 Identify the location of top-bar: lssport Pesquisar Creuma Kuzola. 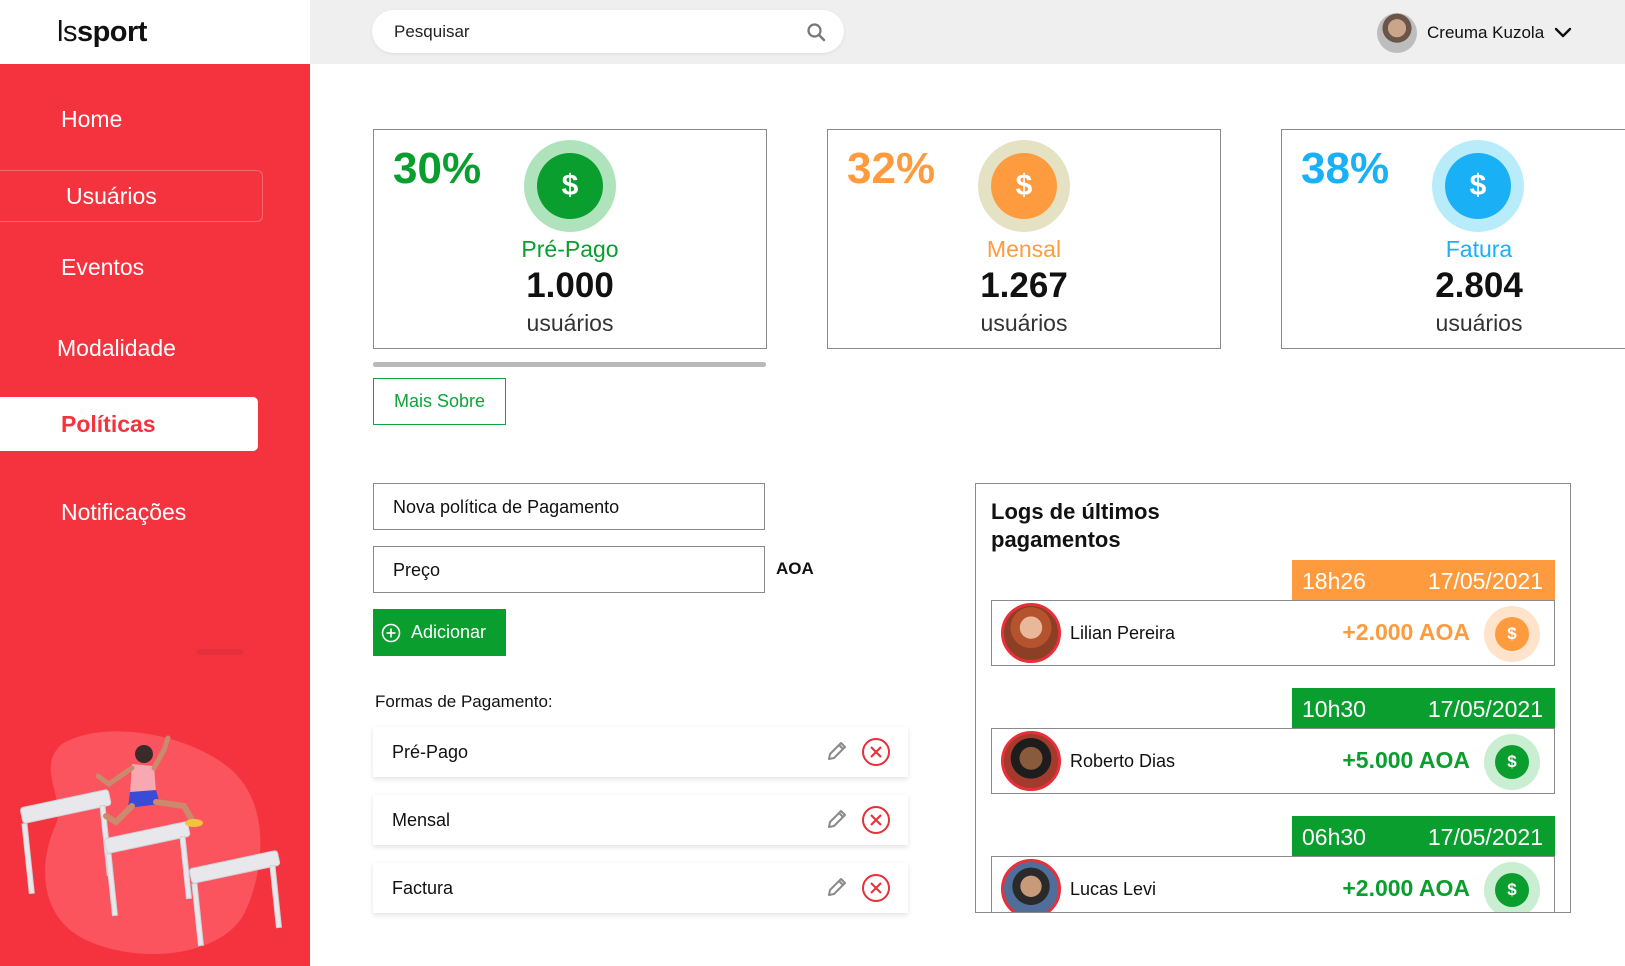
(812, 32).